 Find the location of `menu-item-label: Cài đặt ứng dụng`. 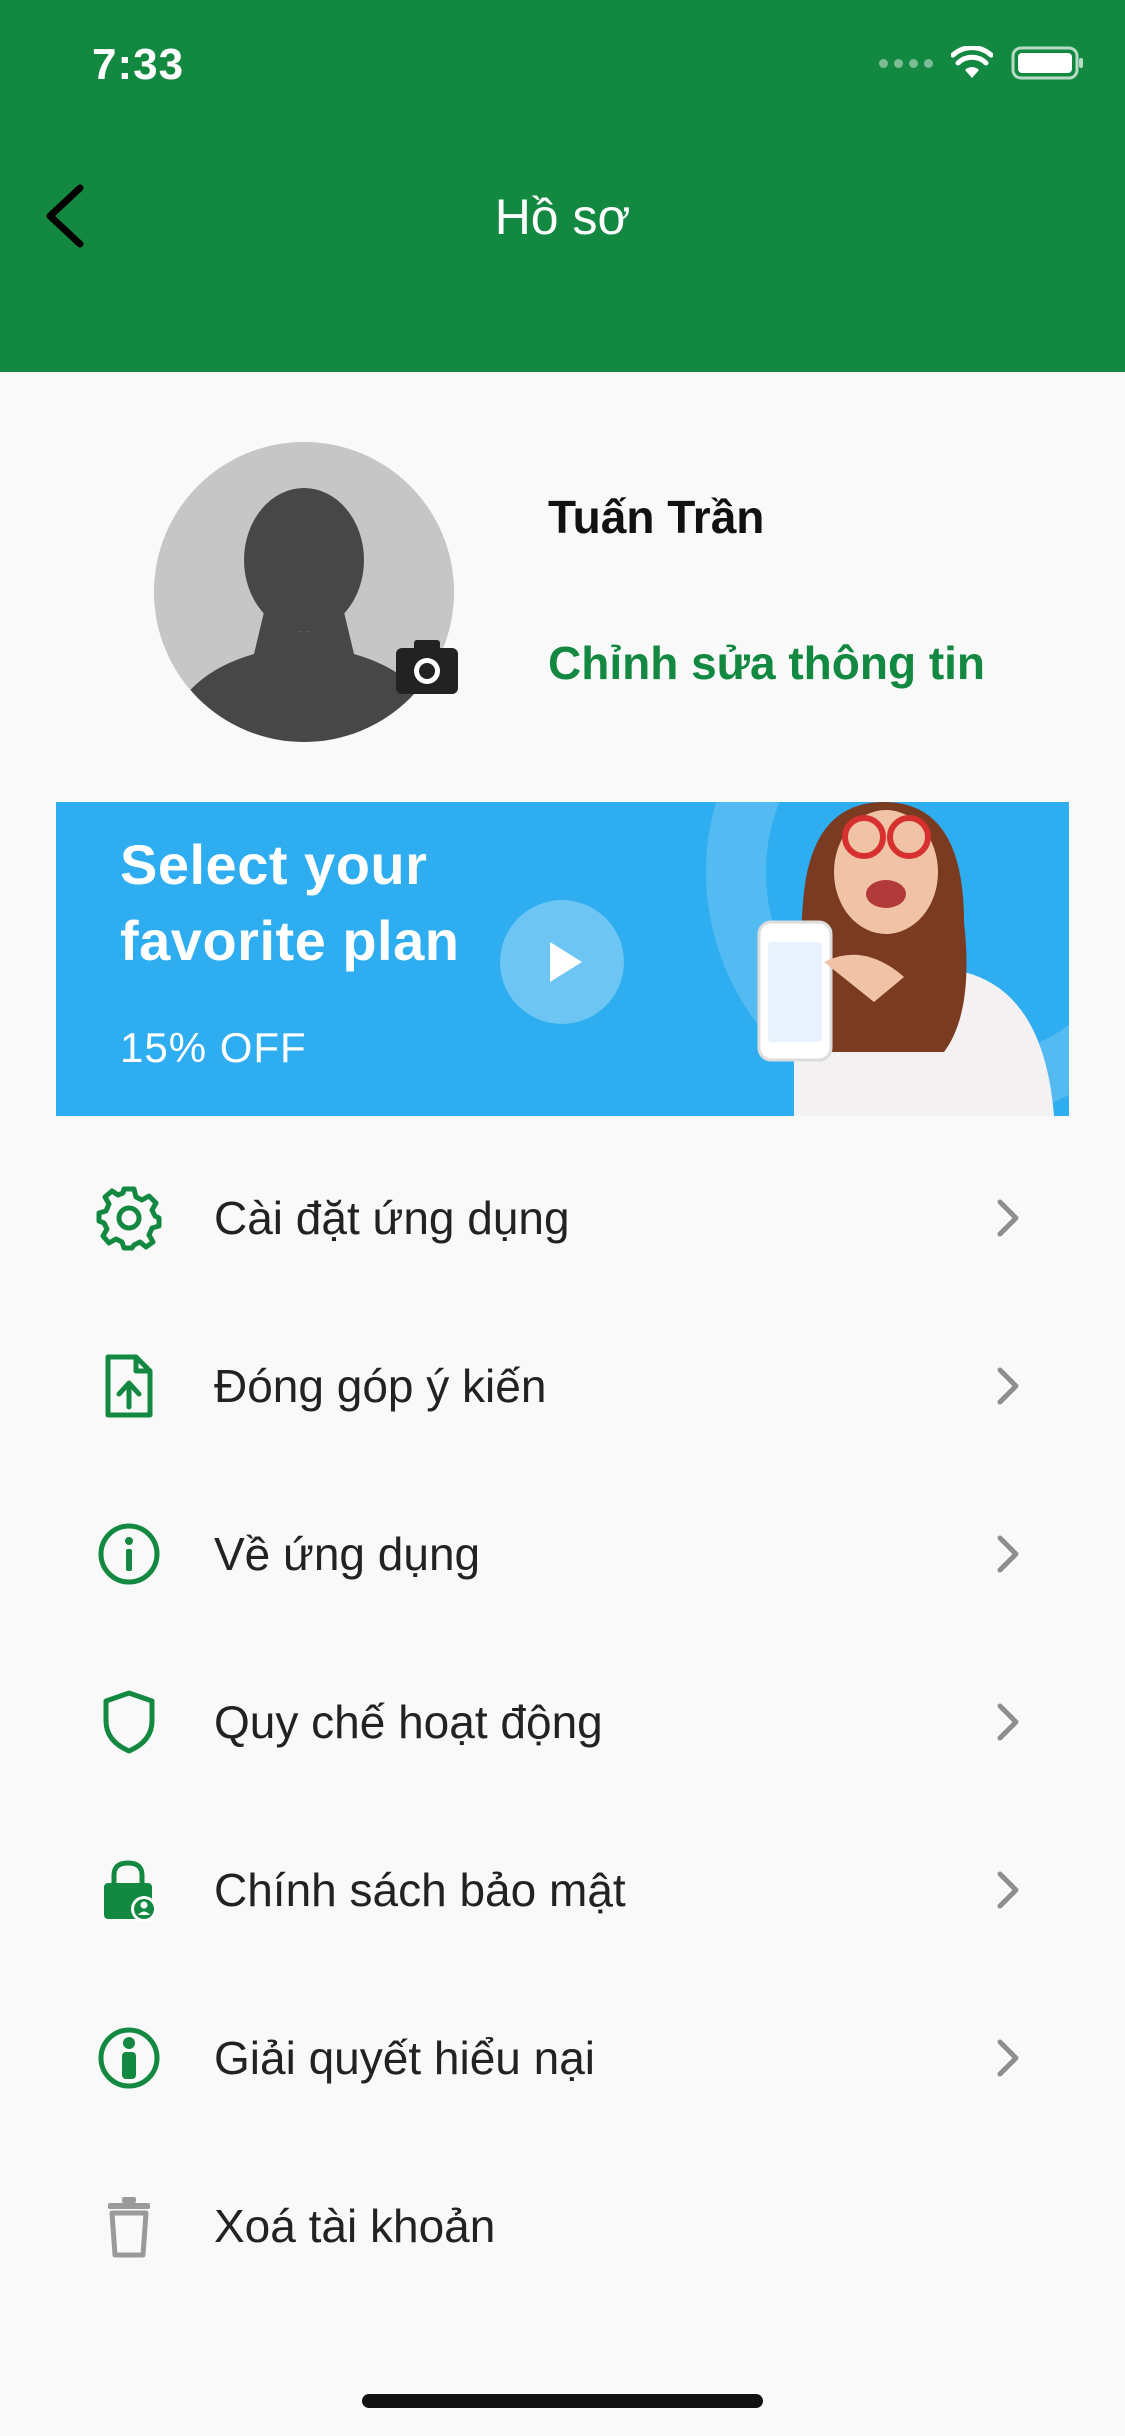

menu-item-label: Cài đặt ứng dụng is located at coordinates (392, 1218).